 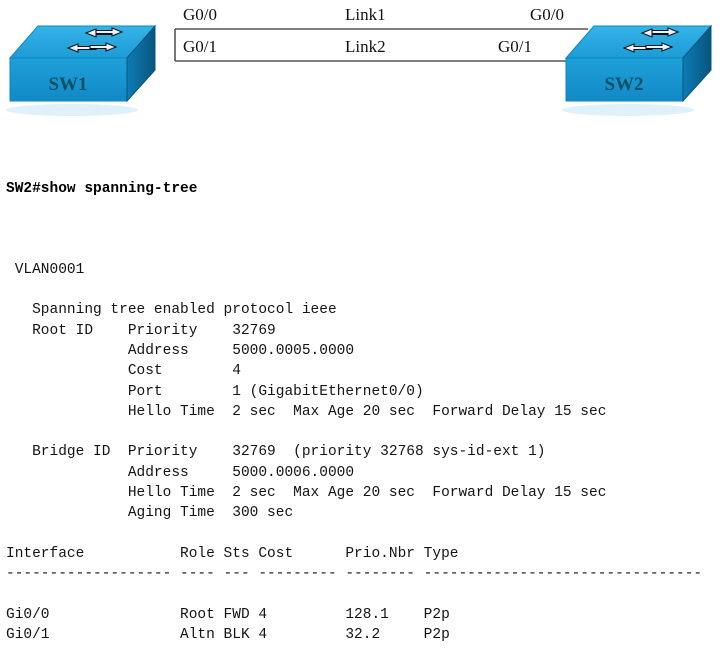 I want to click on terminal-line: Aging Time 300 sec, so click(x=150, y=513).